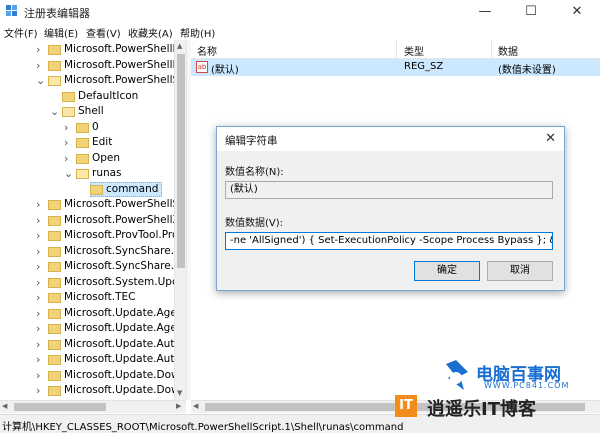 Image resolution: width=600 pixels, height=433 pixels. Describe the element at coordinates (150, 32) in the screenshot. I see `menu-favorites: 收藏夹(A)` at that location.